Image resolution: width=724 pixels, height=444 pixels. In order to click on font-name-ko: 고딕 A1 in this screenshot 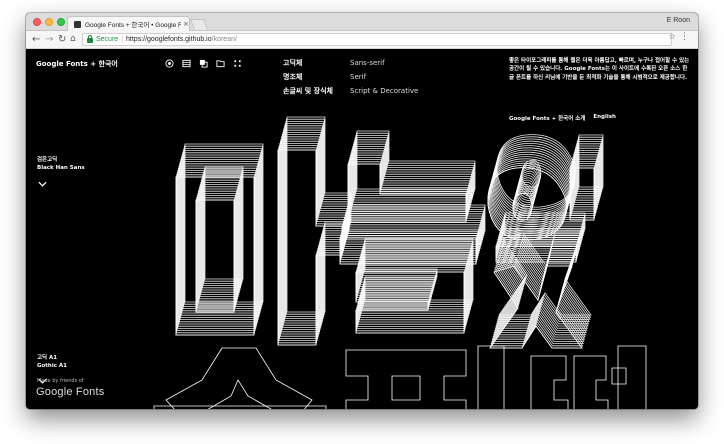, I will do `click(47, 358)`.